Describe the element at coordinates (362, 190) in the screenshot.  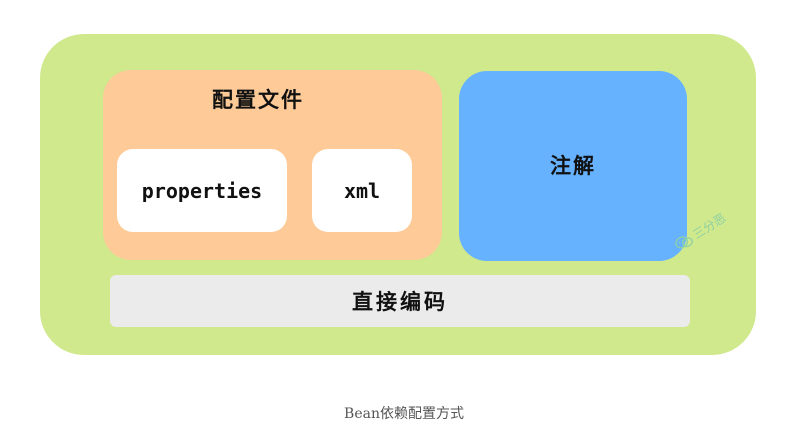
I see `xml-chip: xml` at that location.